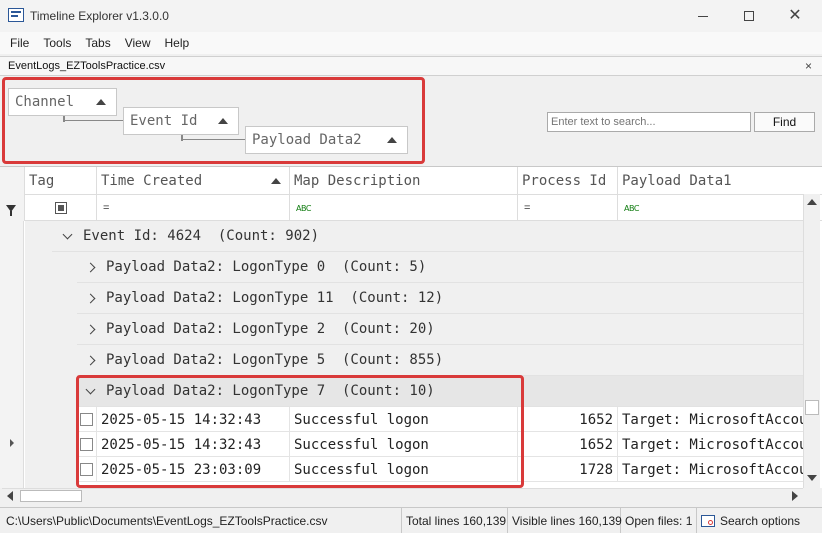 This screenshot has width=822, height=533. I want to click on minimize-icon, so click(703, 16).